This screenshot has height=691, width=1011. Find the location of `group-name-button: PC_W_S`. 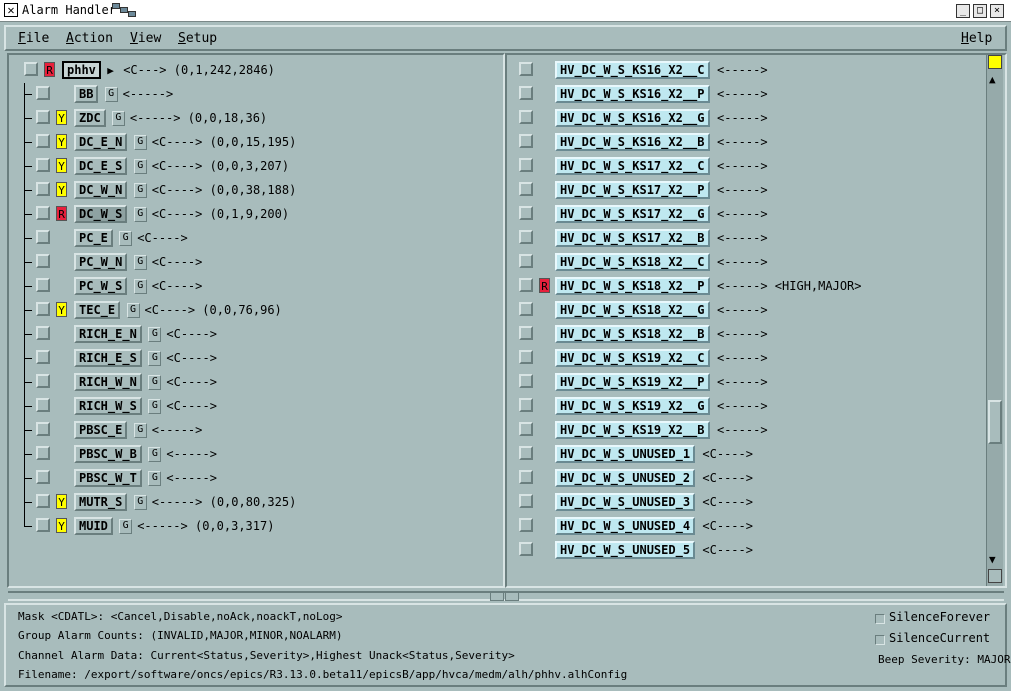

group-name-button: PC_W_S is located at coordinates (101, 286).